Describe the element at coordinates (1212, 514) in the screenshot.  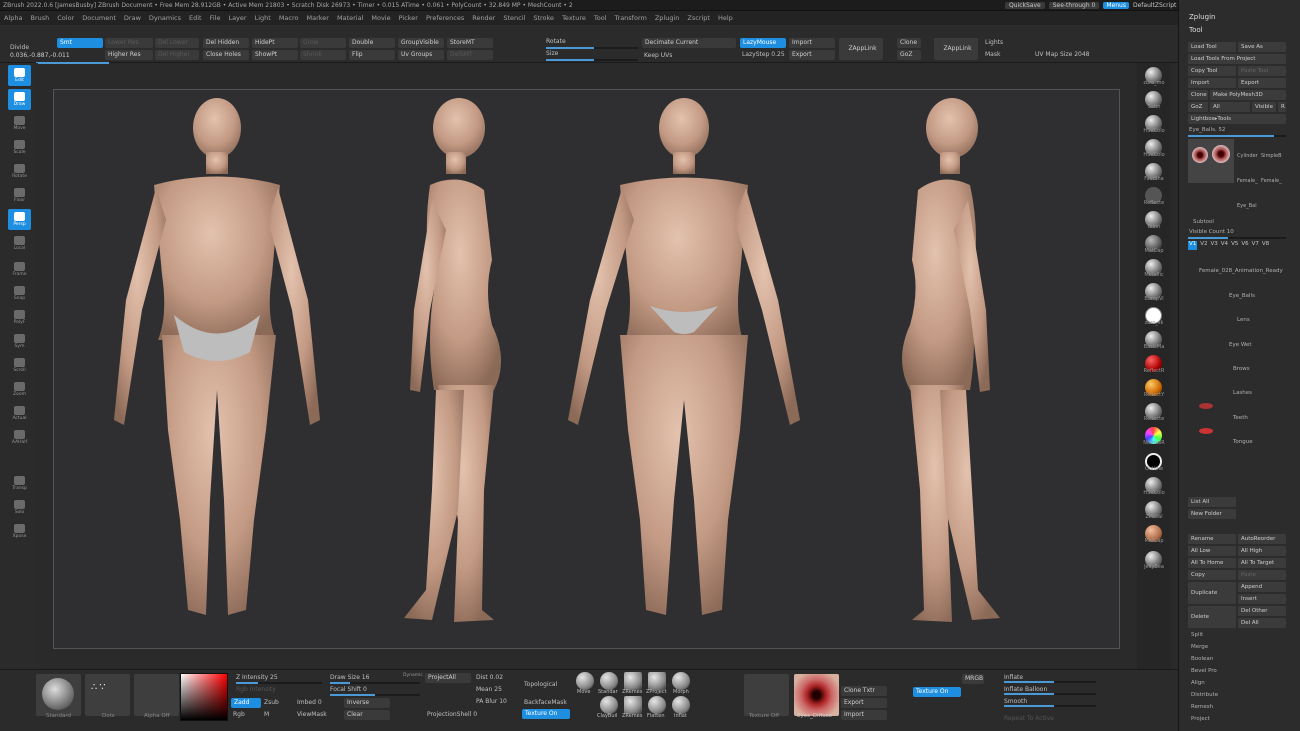
I see `new-folder-button: New Folder` at that location.